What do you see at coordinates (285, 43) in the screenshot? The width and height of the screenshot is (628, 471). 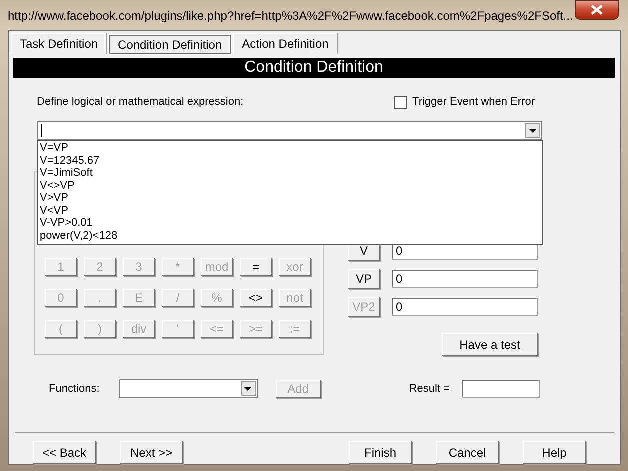 I see `tab: Action Definition` at bounding box center [285, 43].